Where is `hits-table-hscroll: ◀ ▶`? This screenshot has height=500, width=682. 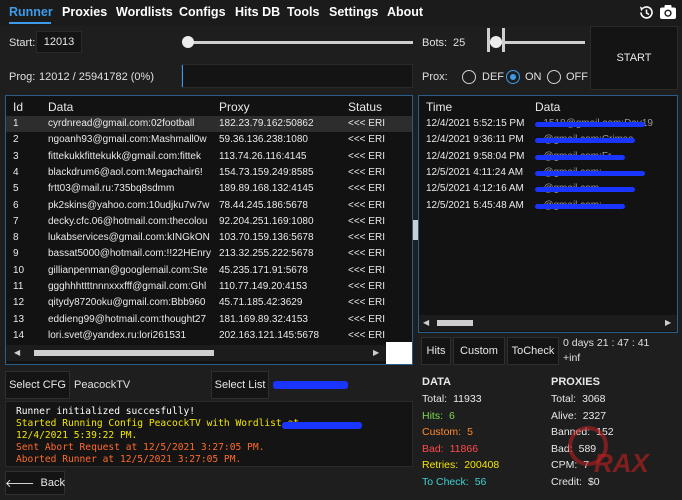
hits-table-hscroll: ◀ ▶ is located at coordinates (548, 323).